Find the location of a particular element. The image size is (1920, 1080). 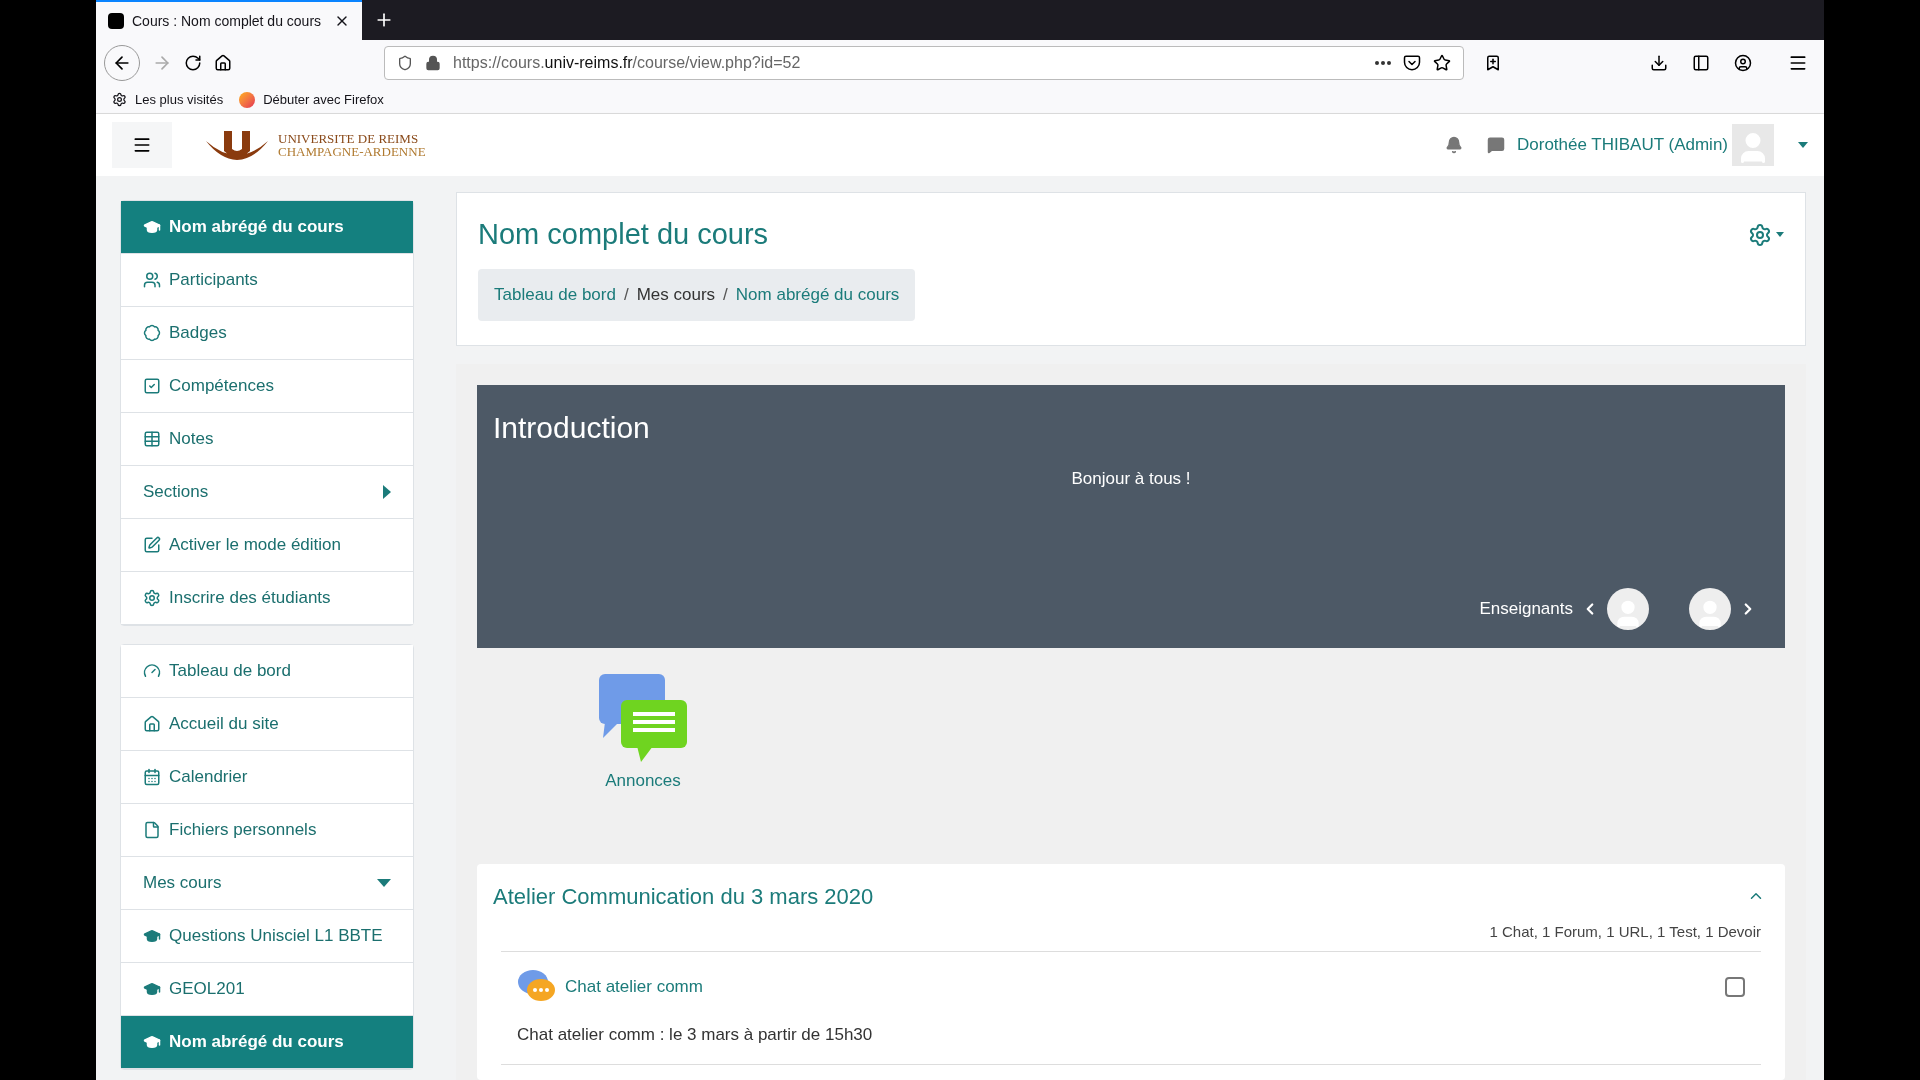

settings-icon is located at coordinates (1760, 234).